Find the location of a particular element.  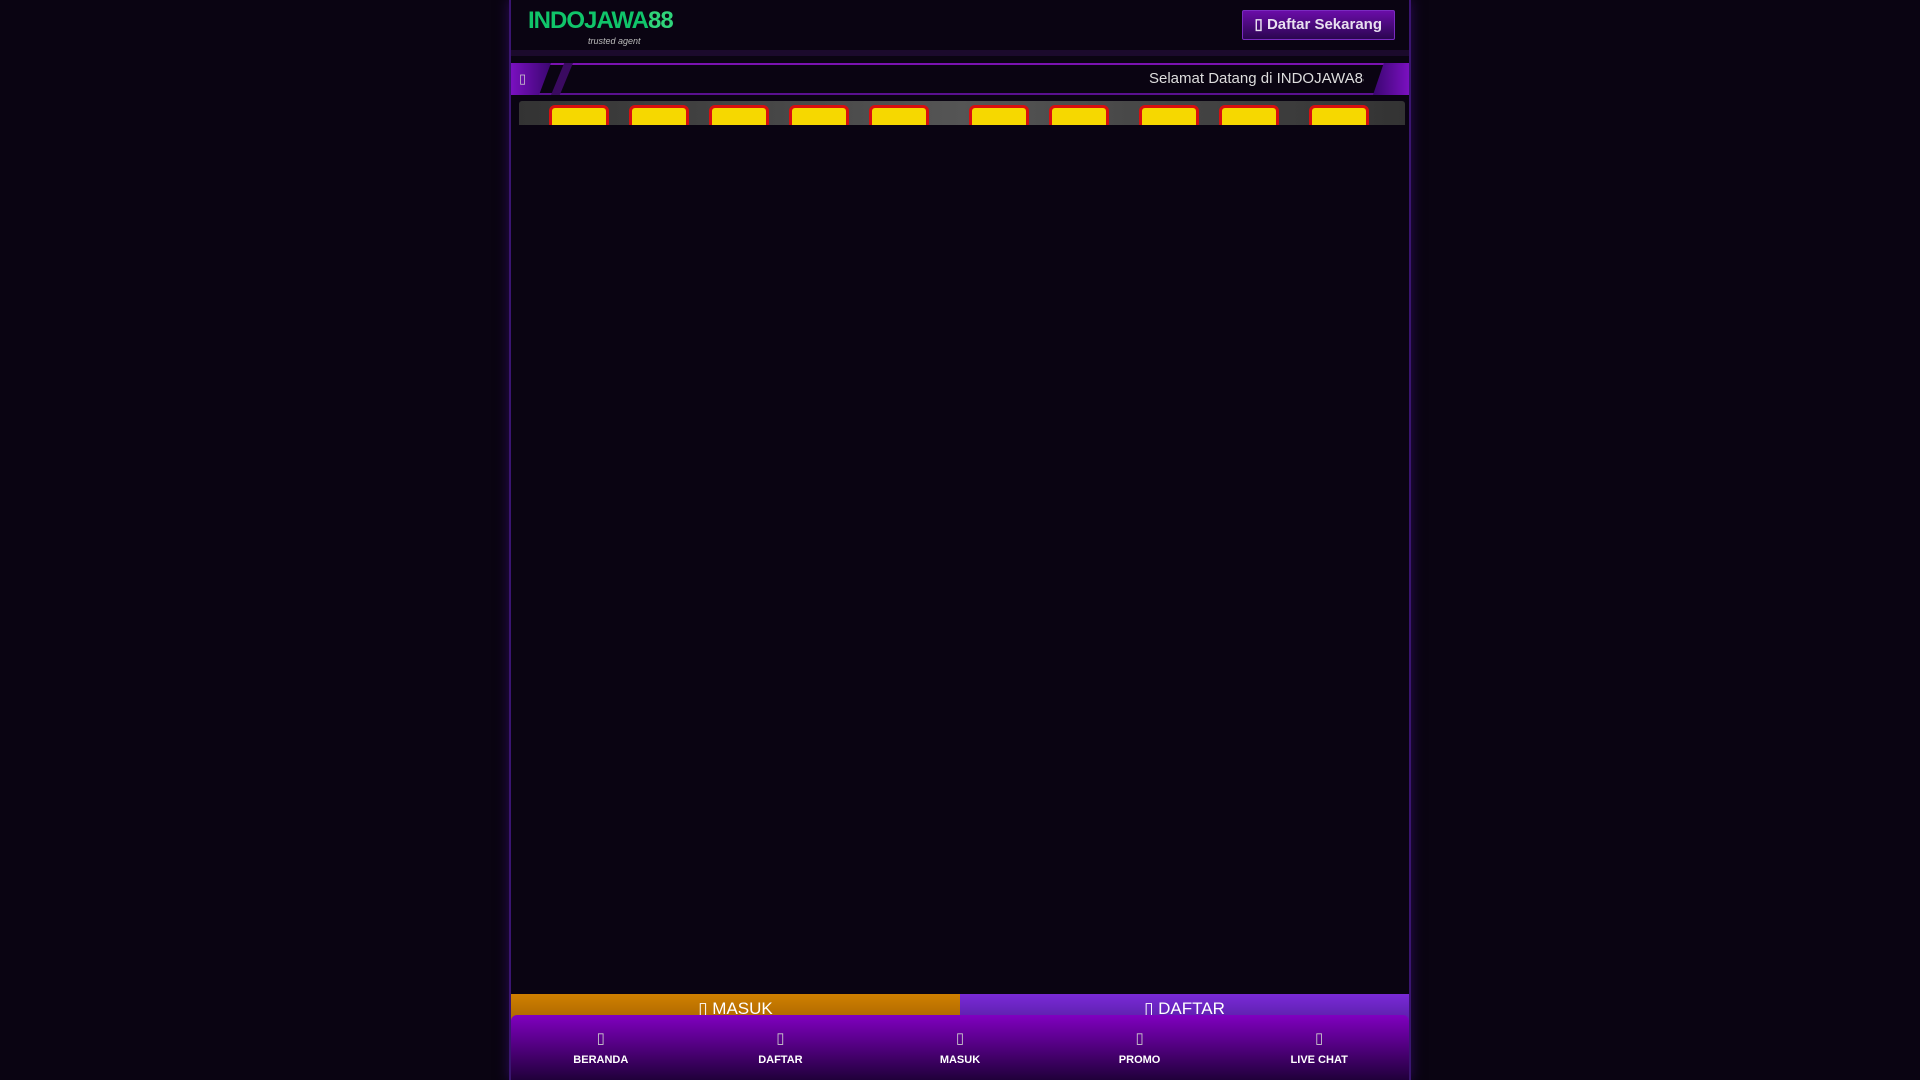

login-icon: ▯ is located at coordinates (960, 1038).